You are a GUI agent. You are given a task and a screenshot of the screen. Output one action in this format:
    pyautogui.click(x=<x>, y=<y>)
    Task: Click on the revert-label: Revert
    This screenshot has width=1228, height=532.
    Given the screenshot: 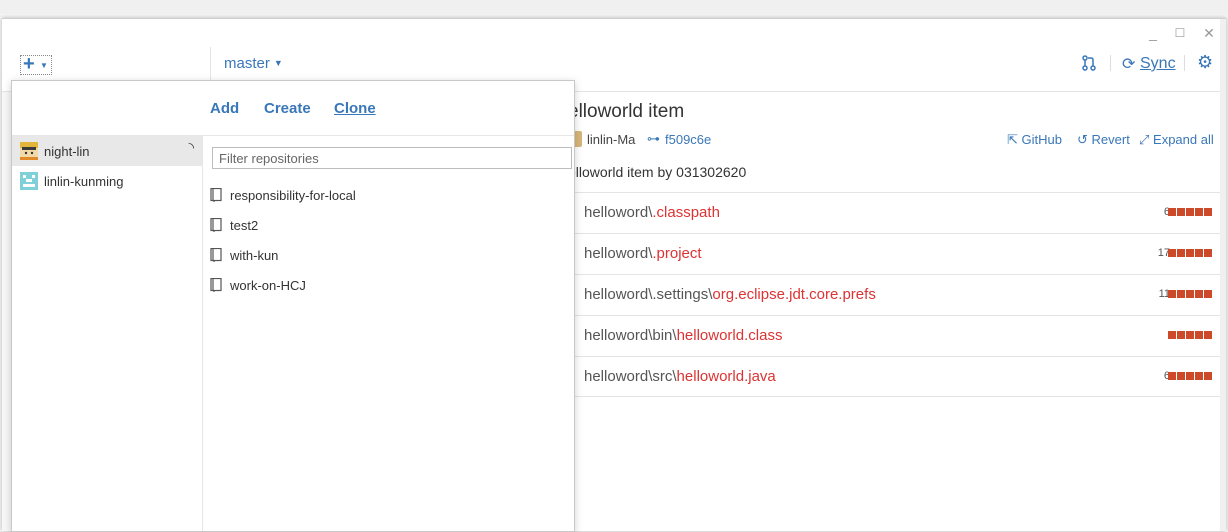 What is the action you would take?
    pyautogui.click(x=1110, y=139)
    